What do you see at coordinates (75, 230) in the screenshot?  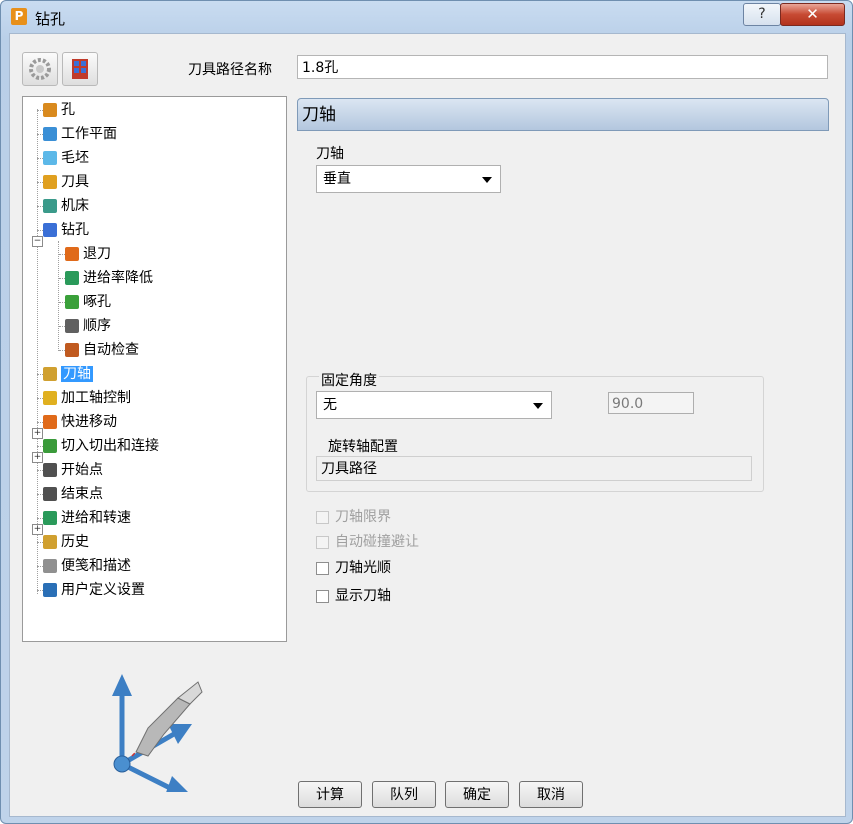 I see `tree-item-label: 钻孔` at bounding box center [75, 230].